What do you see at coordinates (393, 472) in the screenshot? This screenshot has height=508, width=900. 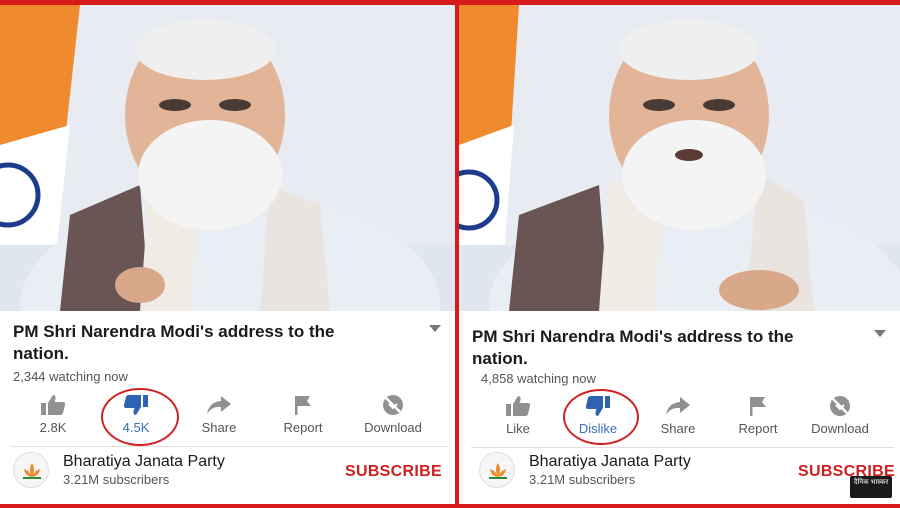 I see `subscribe-button: SUBSCRIBE` at bounding box center [393, 472].